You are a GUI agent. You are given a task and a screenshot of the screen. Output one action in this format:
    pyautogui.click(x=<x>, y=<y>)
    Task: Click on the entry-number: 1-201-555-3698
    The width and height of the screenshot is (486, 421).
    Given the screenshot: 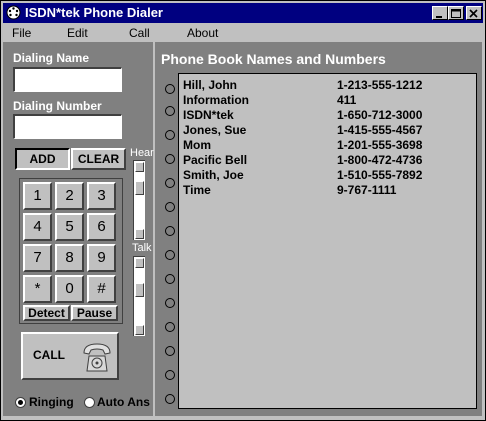 What is the action you would take?
    pyautogui.click(x=380, y=145)
    